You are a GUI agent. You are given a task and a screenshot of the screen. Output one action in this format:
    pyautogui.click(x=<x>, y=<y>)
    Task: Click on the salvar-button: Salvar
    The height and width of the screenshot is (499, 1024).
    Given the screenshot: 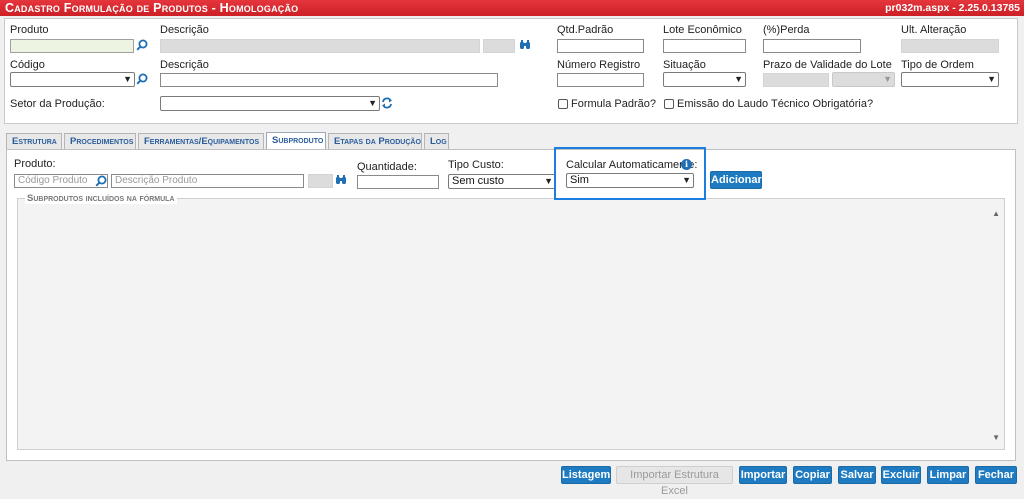 What is the action you would take?
    pyautogui.click(x=857, y=475)
    